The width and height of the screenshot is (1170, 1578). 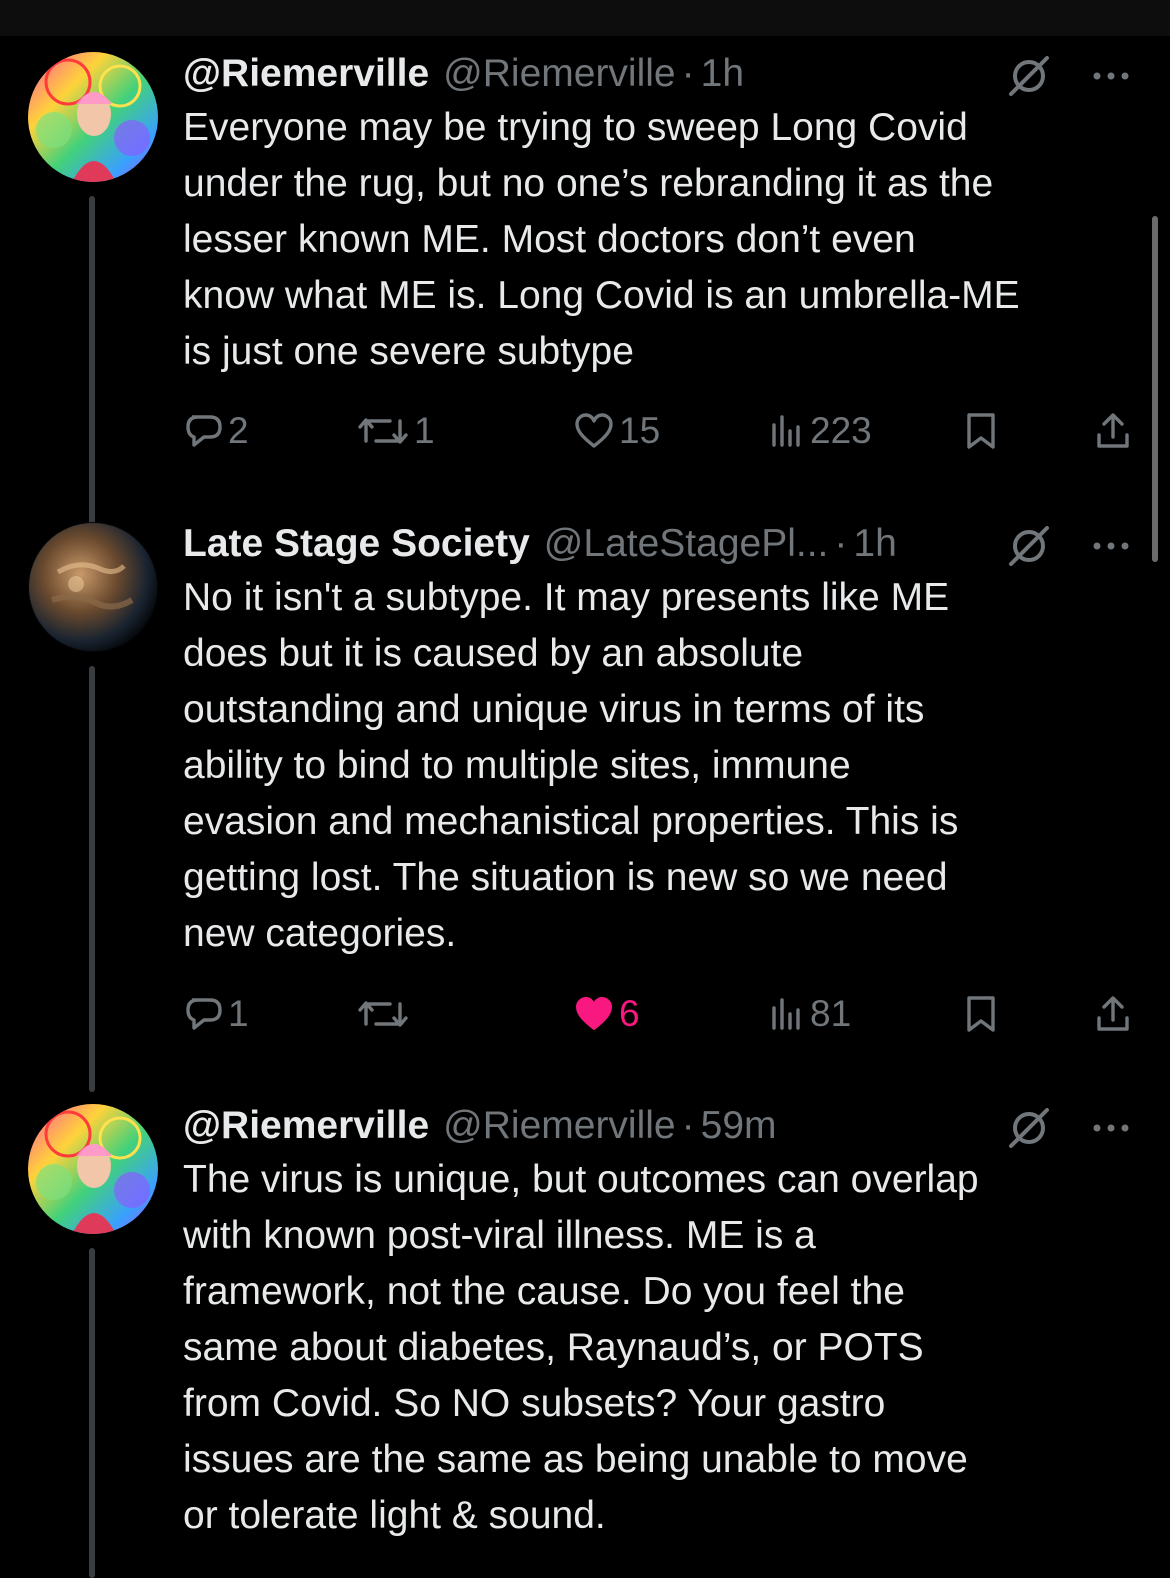 I want to click on tweet-header: @Riemerville @Riemerville · 1h, so click(x=653, y=74).